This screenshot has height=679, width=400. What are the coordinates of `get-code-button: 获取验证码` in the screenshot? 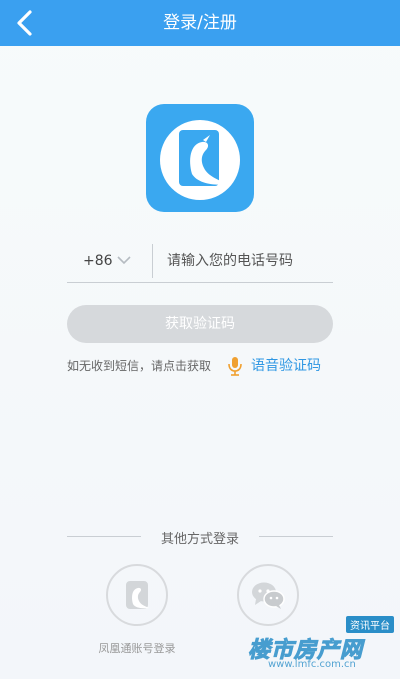 It's located at (200, 324).